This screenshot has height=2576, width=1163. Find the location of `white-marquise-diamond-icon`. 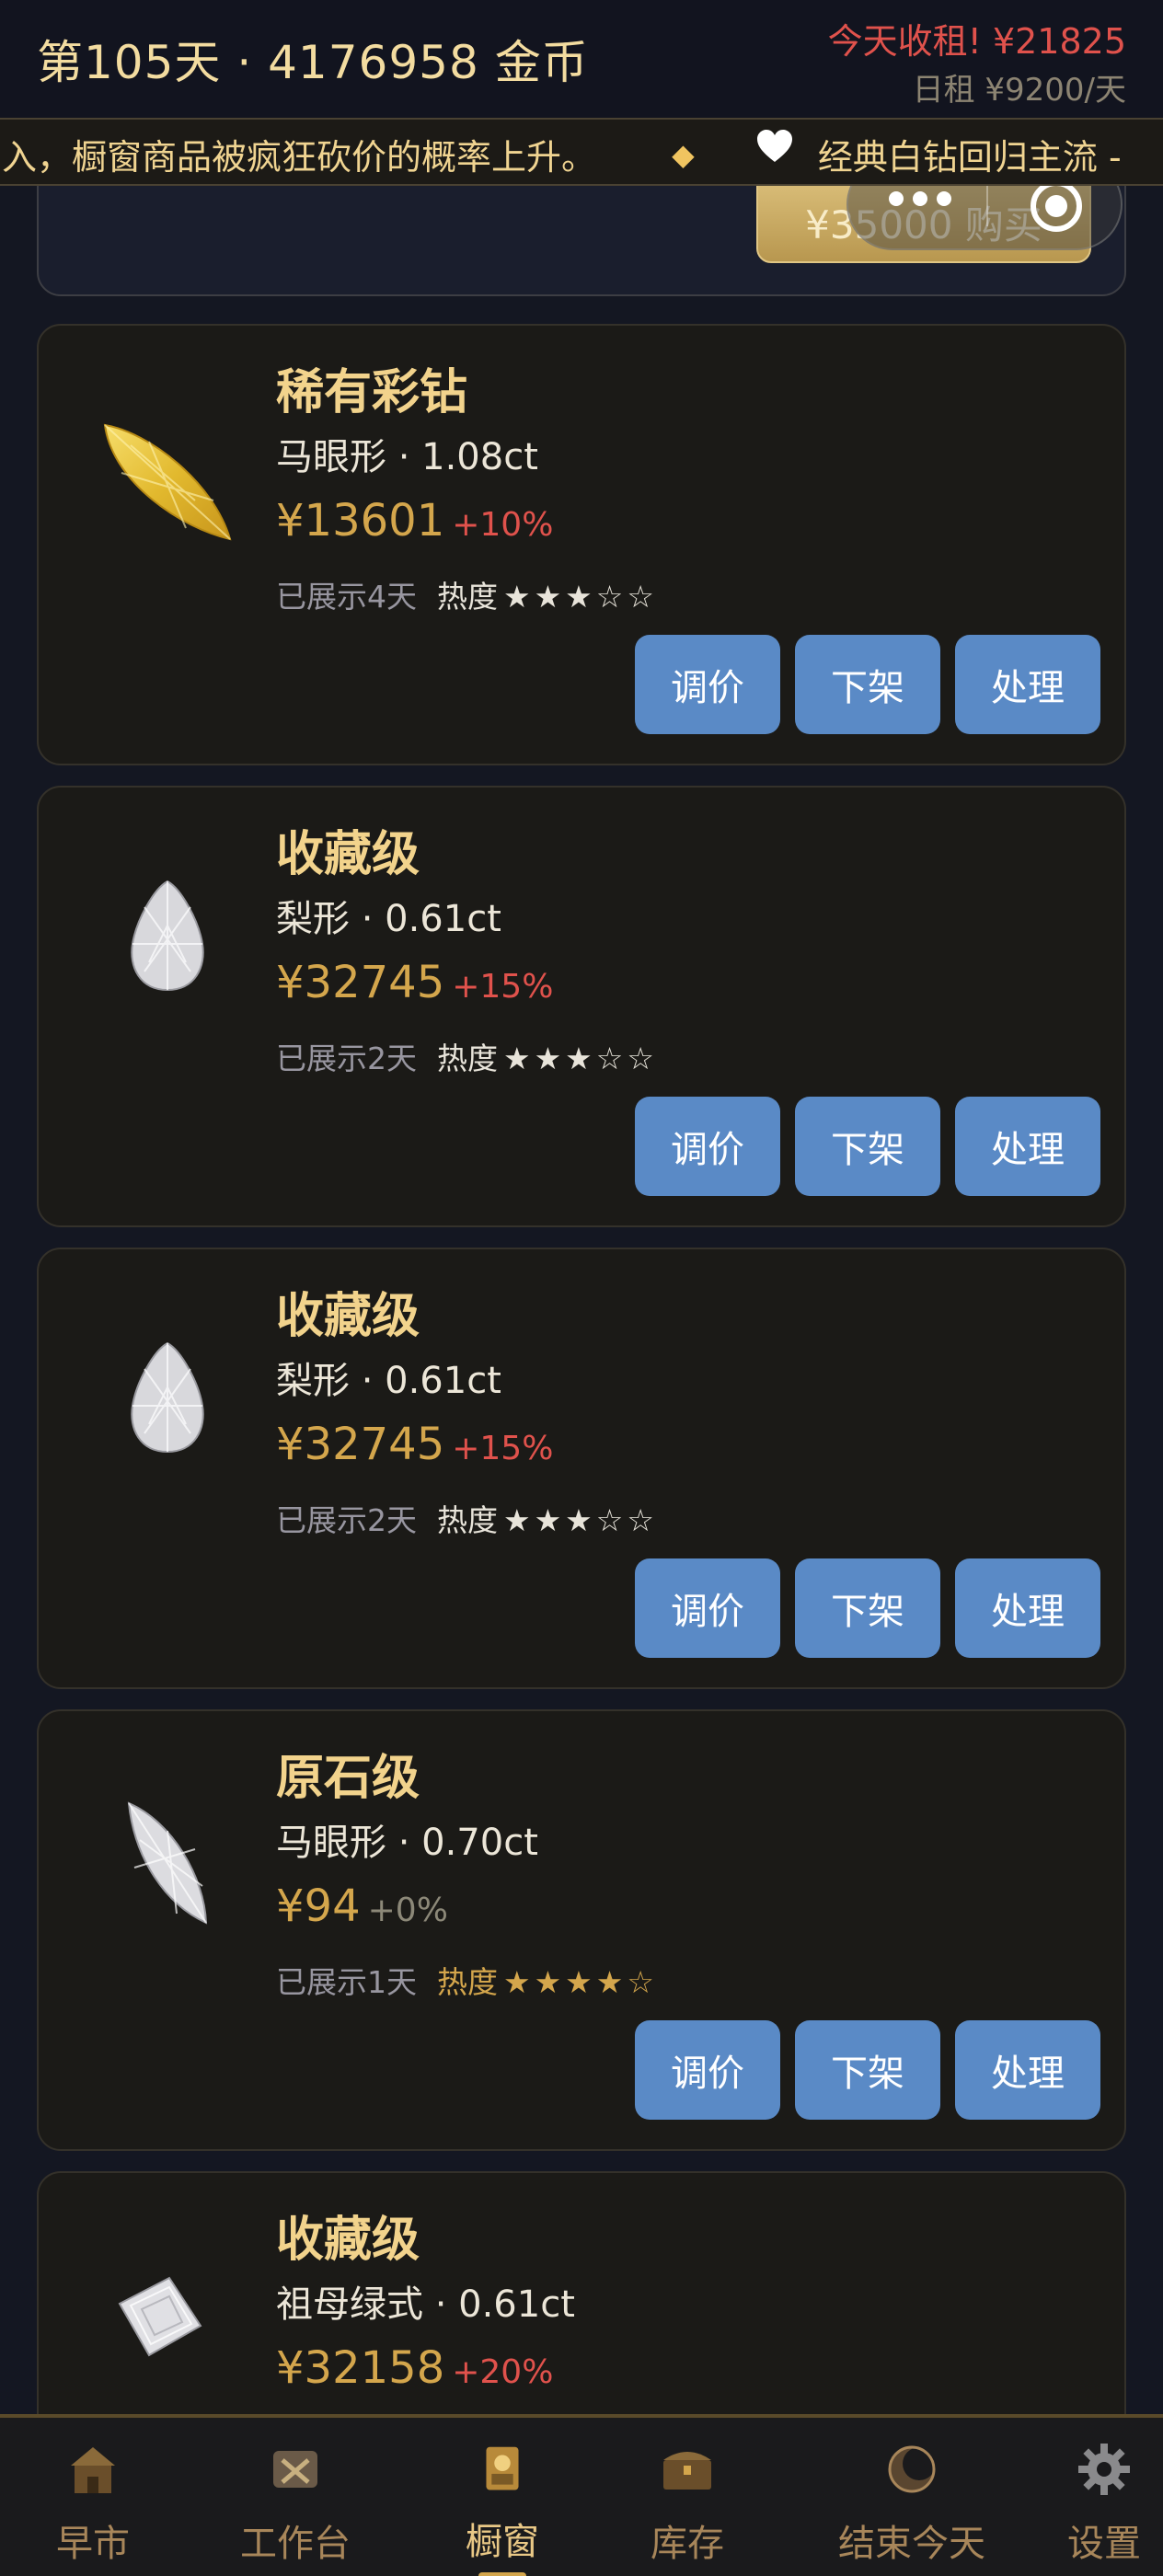

white-marquise-diamond-icon is located at coordinates (168, 1858).